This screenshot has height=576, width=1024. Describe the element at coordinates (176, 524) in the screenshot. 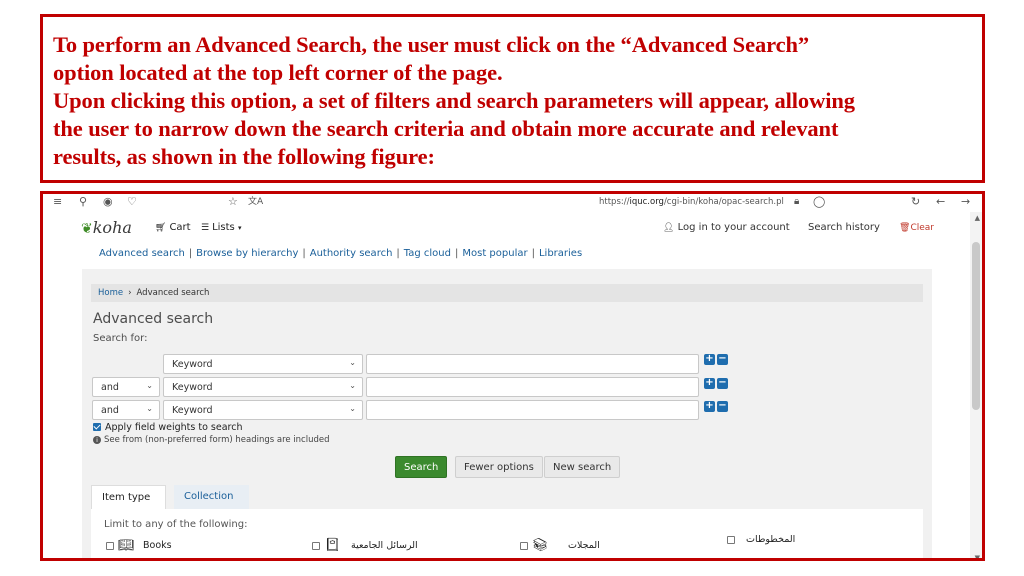

I see `limit-title: Limit to any of the following:` at that location.